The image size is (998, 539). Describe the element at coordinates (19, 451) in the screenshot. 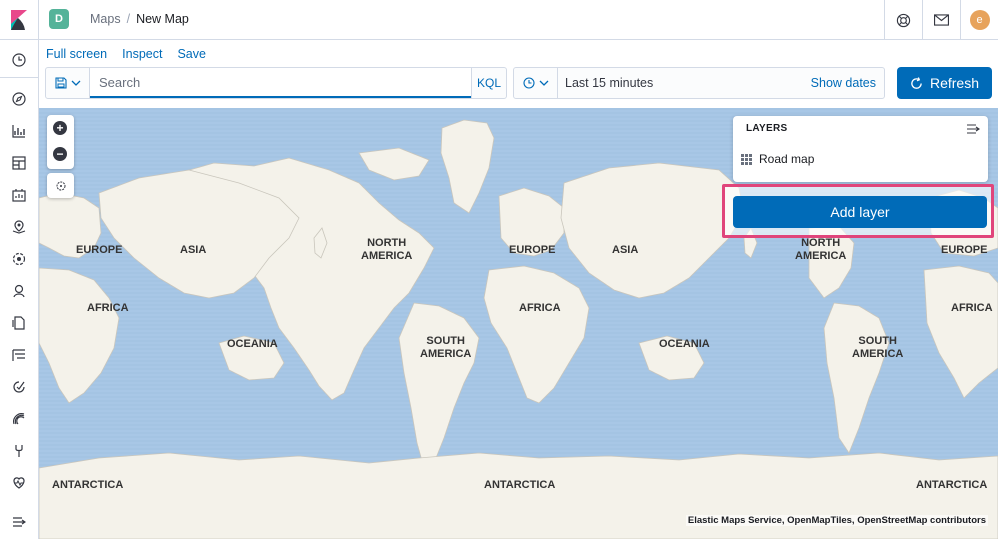

I see `dev-tools-icon` at that location.